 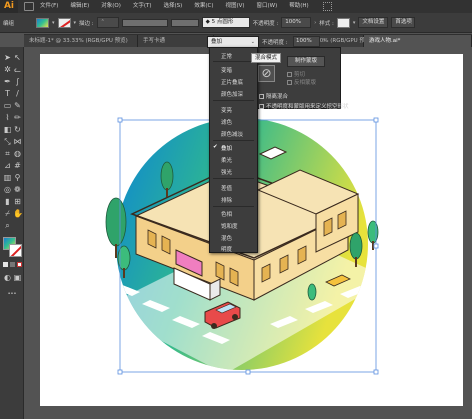 What do you see at coordinates (373, 22) in the screenshot?
I see `document-setup-button: 文档设置` at bounding box center [373, 22].